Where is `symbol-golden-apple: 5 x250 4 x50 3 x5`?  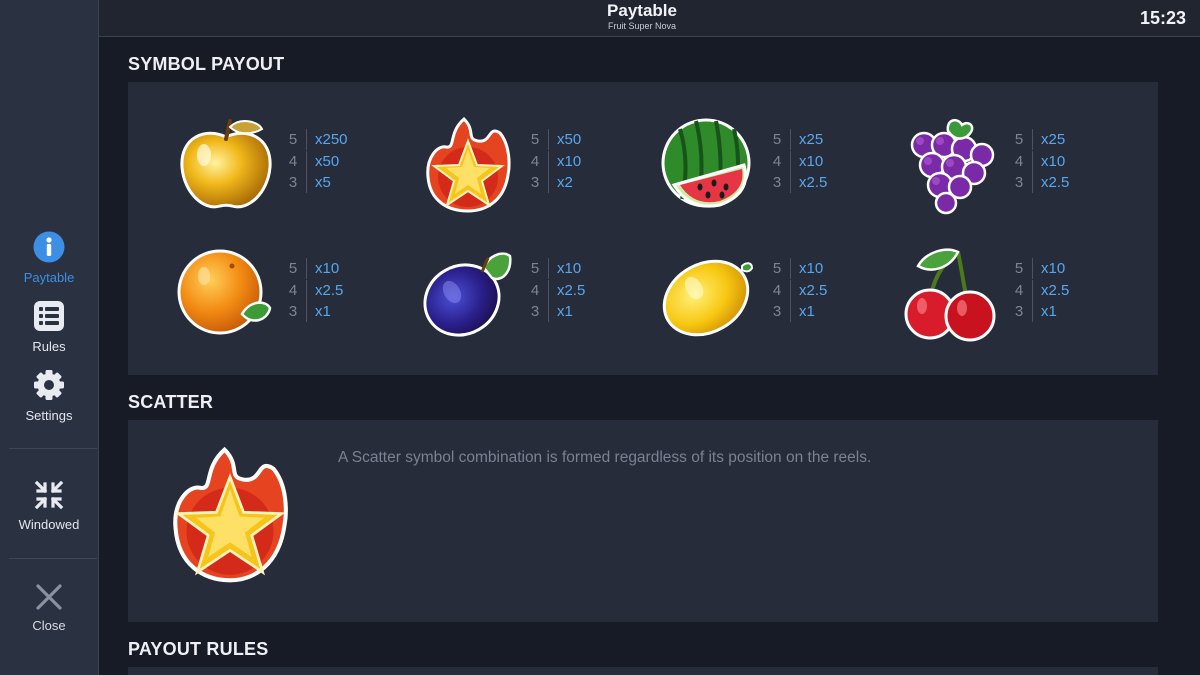 symbol-golden-apple: 5 x250 4 x50 3 x5 is located at coordinates (296, 165).